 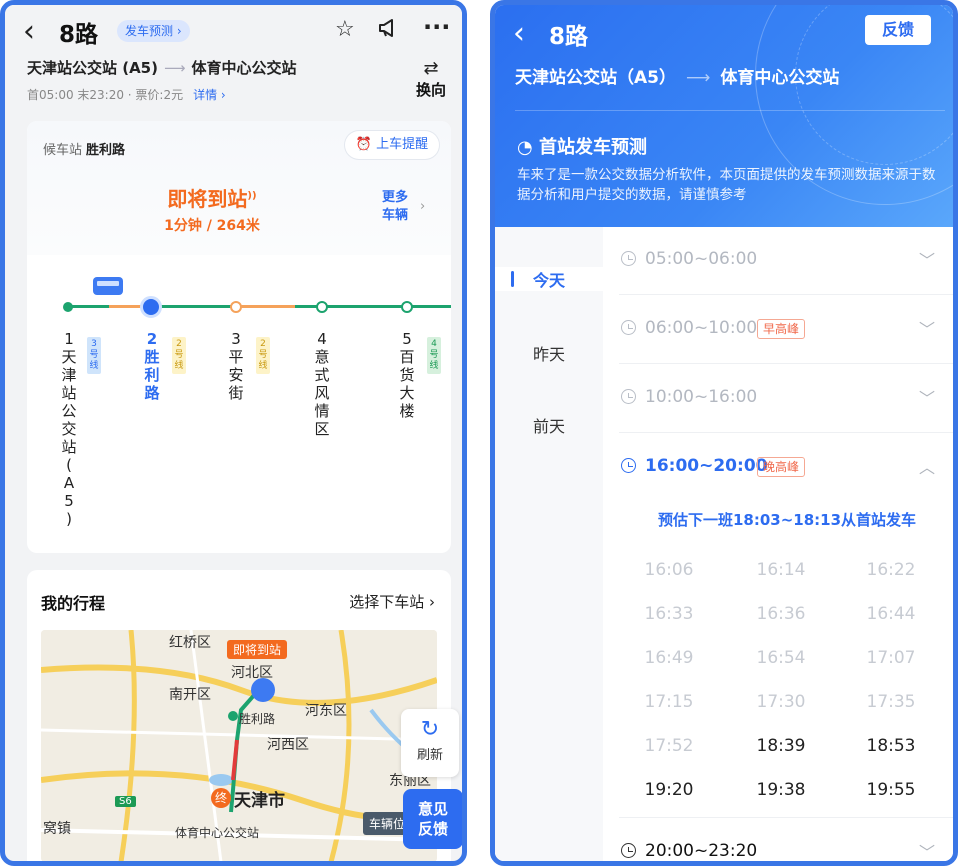 I want to click on day-tab-day-before: 前天, so click(x=549, y=425).